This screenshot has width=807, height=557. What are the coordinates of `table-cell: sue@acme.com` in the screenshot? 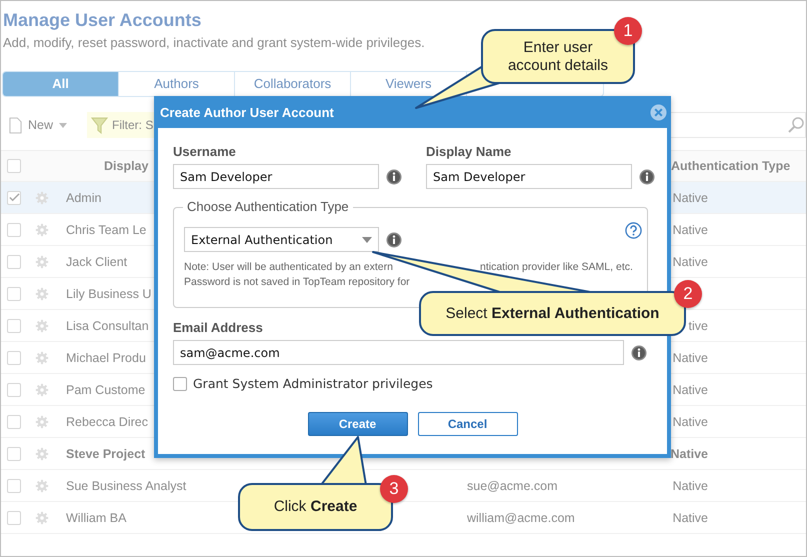 It's located at (512, 485).